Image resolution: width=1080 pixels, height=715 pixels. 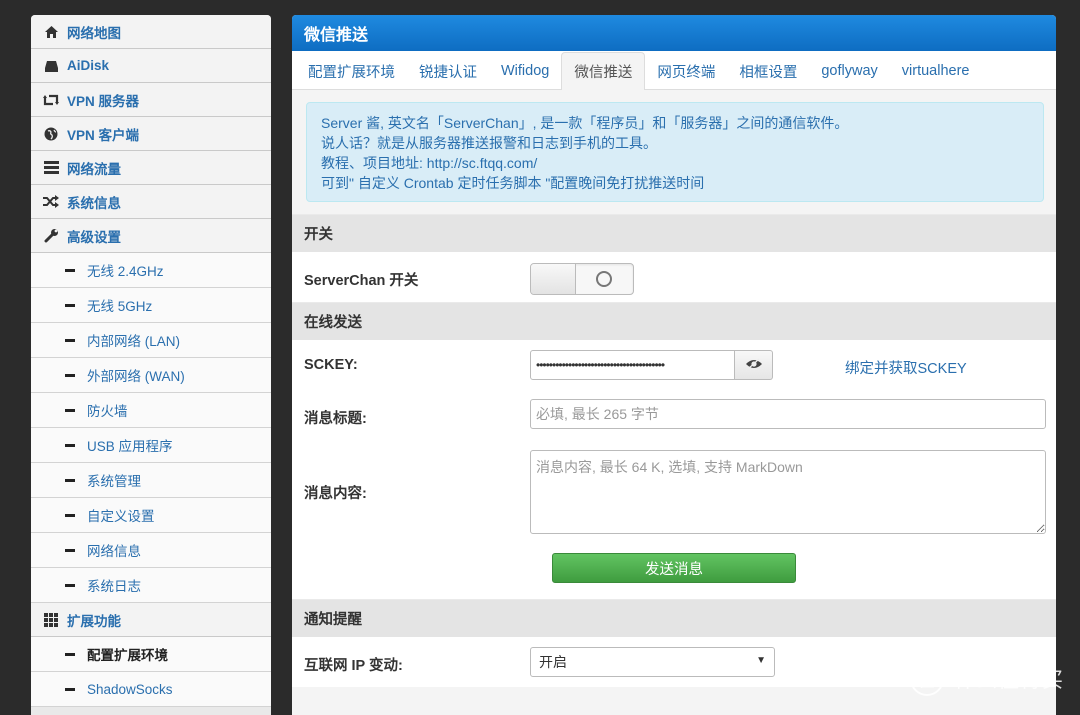 What do you see at coordinates (353, 666) in the screenshot?
I see `ip-change-label: 互联网 IP 变动:` at bounding box center [353, 666].